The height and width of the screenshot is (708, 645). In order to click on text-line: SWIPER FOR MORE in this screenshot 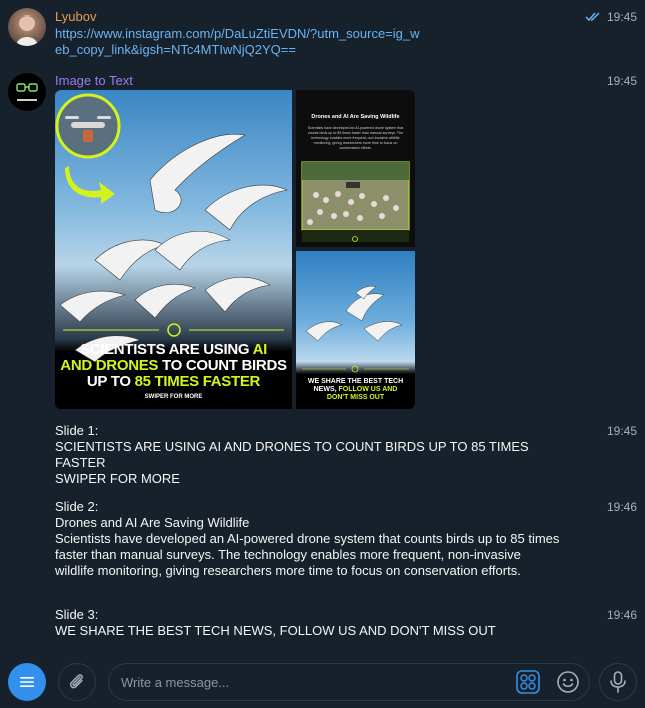, I will do `click(117, 478)`.